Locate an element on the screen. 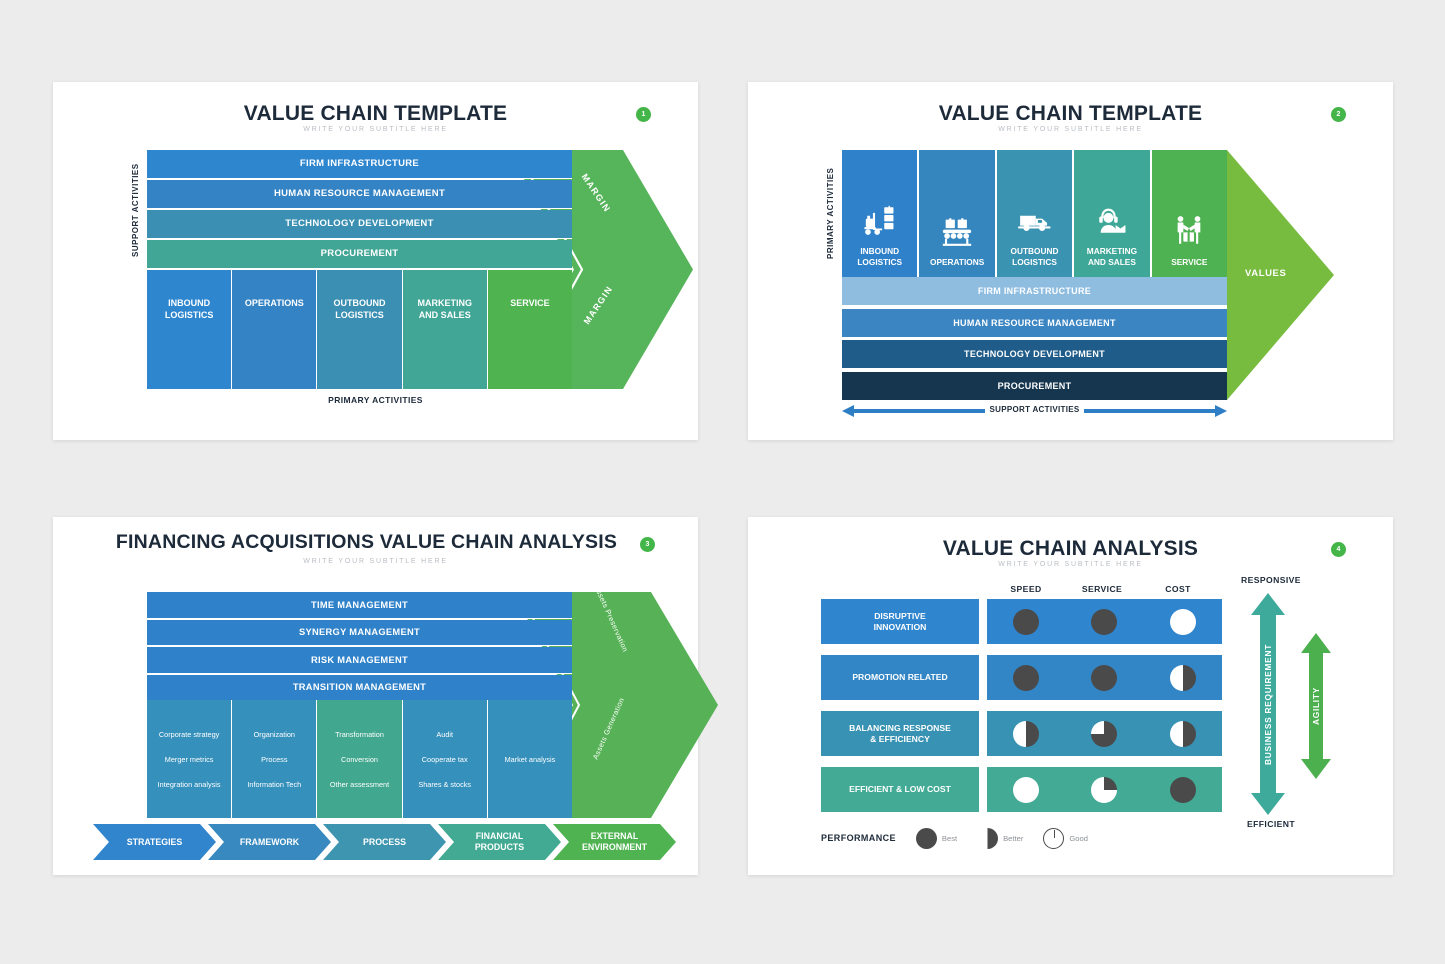  slide-2-support-row-label: FIRM INFRASTRUCTURE is located at coordinates (1034, 291).